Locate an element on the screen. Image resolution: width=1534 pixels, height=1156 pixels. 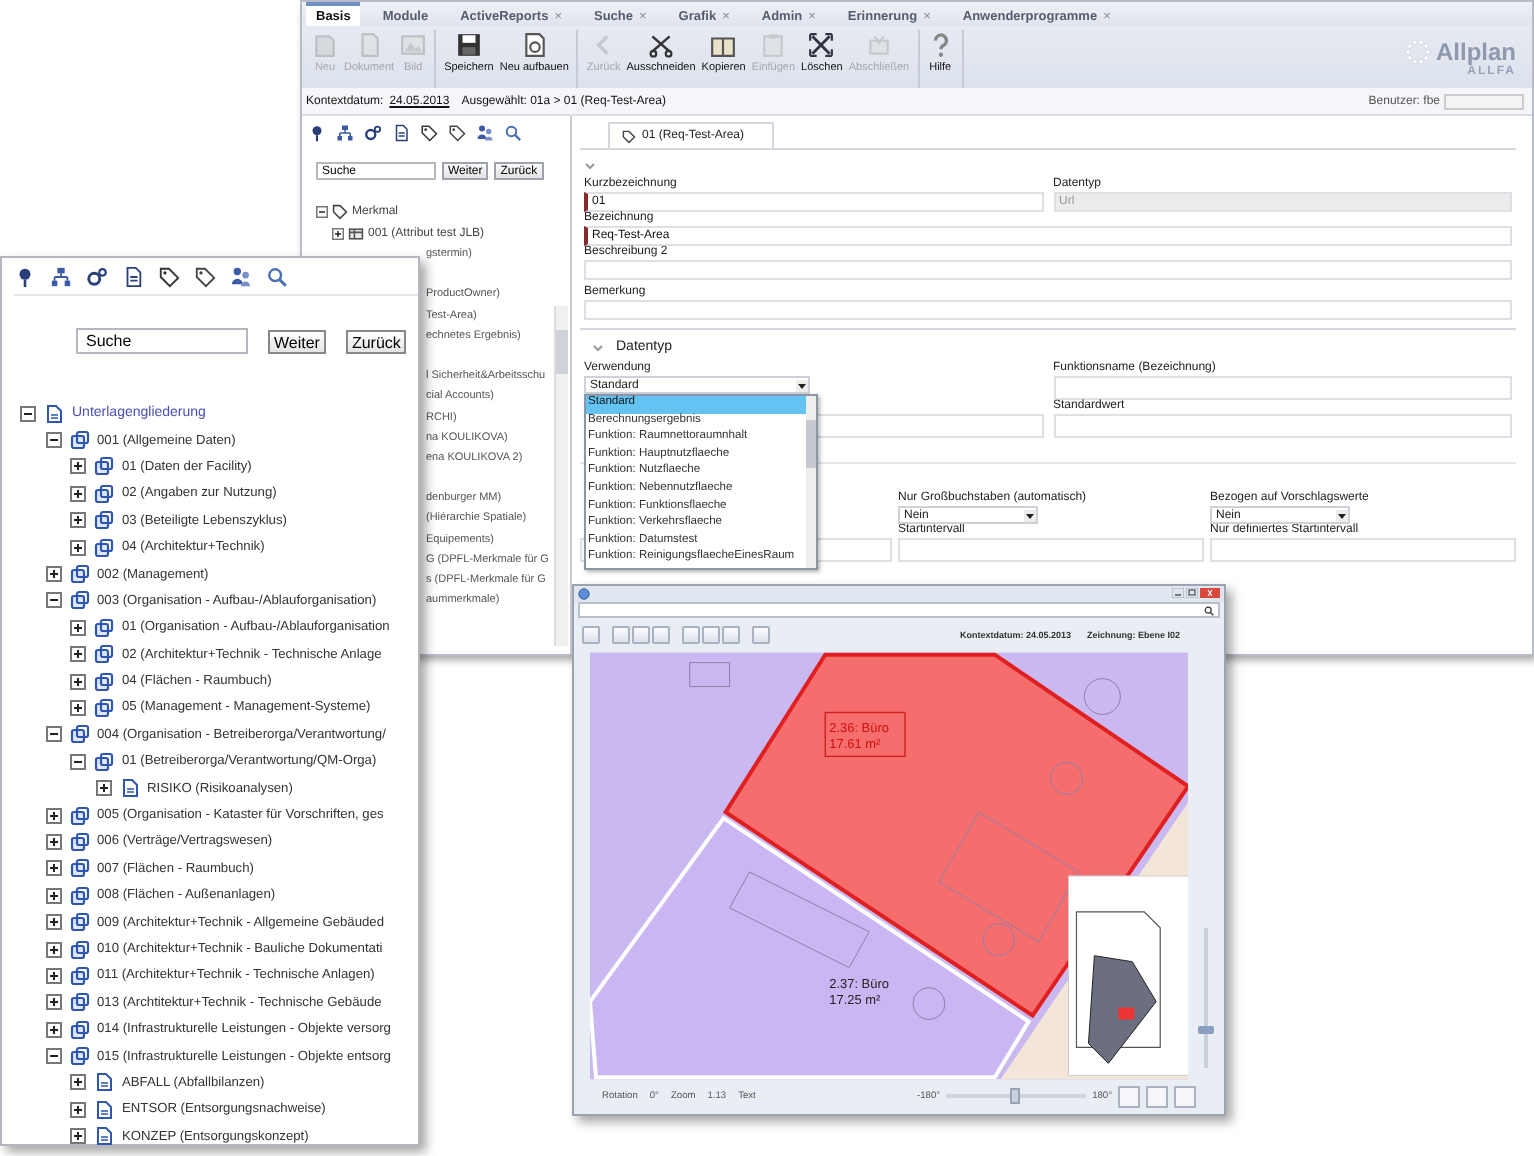
browser-icon is located at coordinates (584, 593).